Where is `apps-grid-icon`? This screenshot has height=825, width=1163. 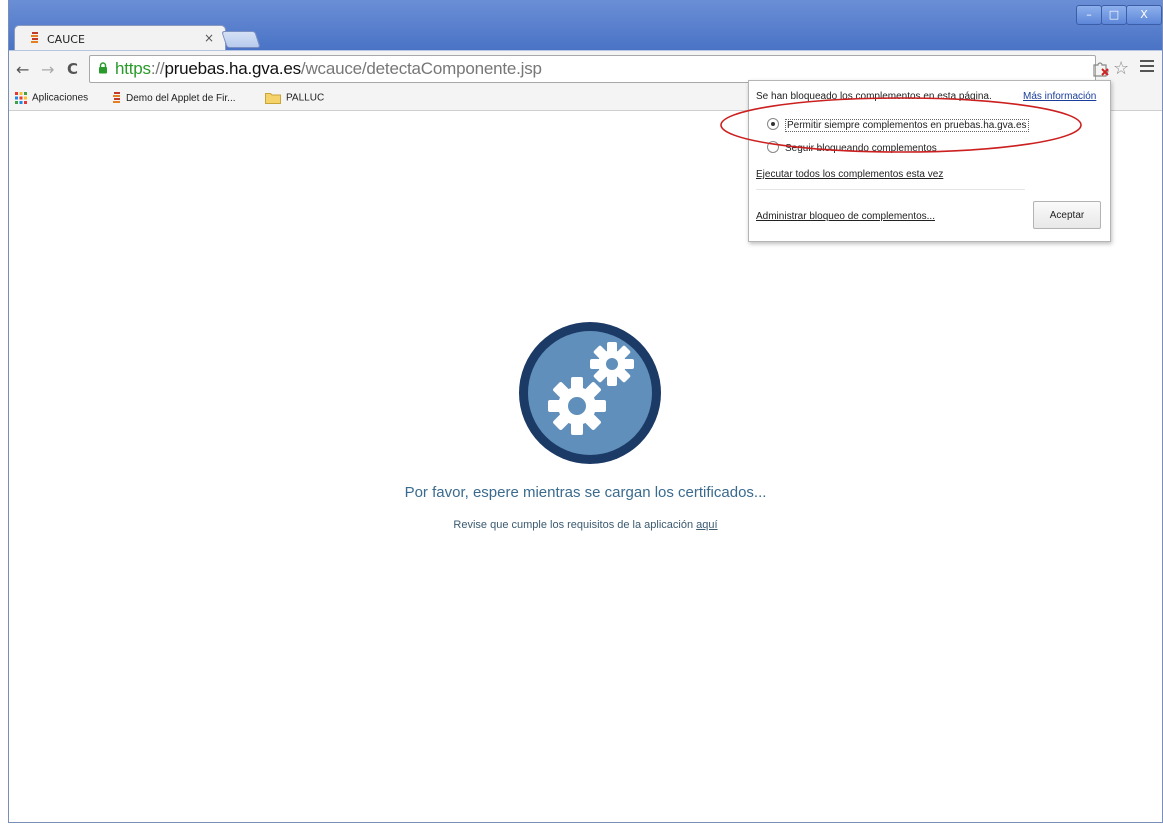
apps-grid-icon is located at coordinates (21, 98).